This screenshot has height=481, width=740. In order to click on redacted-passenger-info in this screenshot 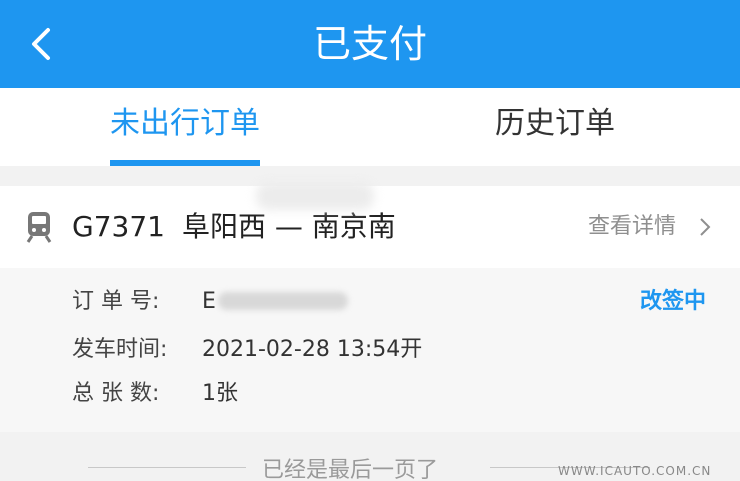, I will do `click(315, 196)`.